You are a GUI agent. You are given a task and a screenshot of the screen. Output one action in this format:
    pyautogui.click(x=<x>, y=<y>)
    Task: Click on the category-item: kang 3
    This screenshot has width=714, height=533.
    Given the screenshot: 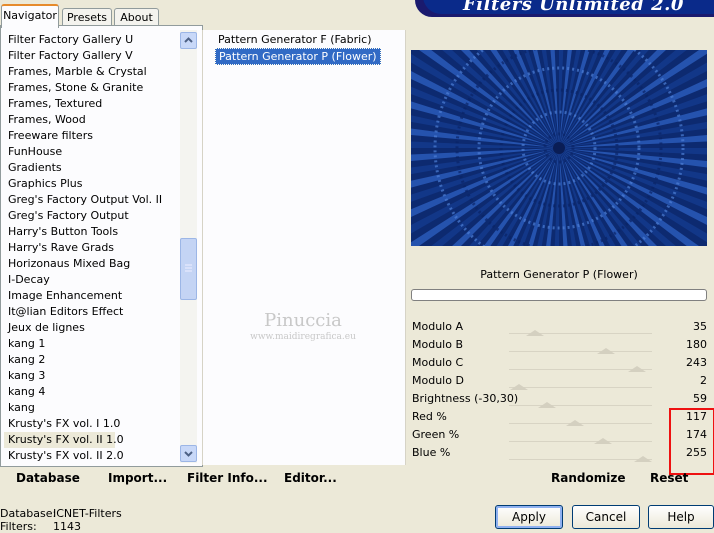 What is the action you would take?
    pyautogui.click(x=26, y=376)
    